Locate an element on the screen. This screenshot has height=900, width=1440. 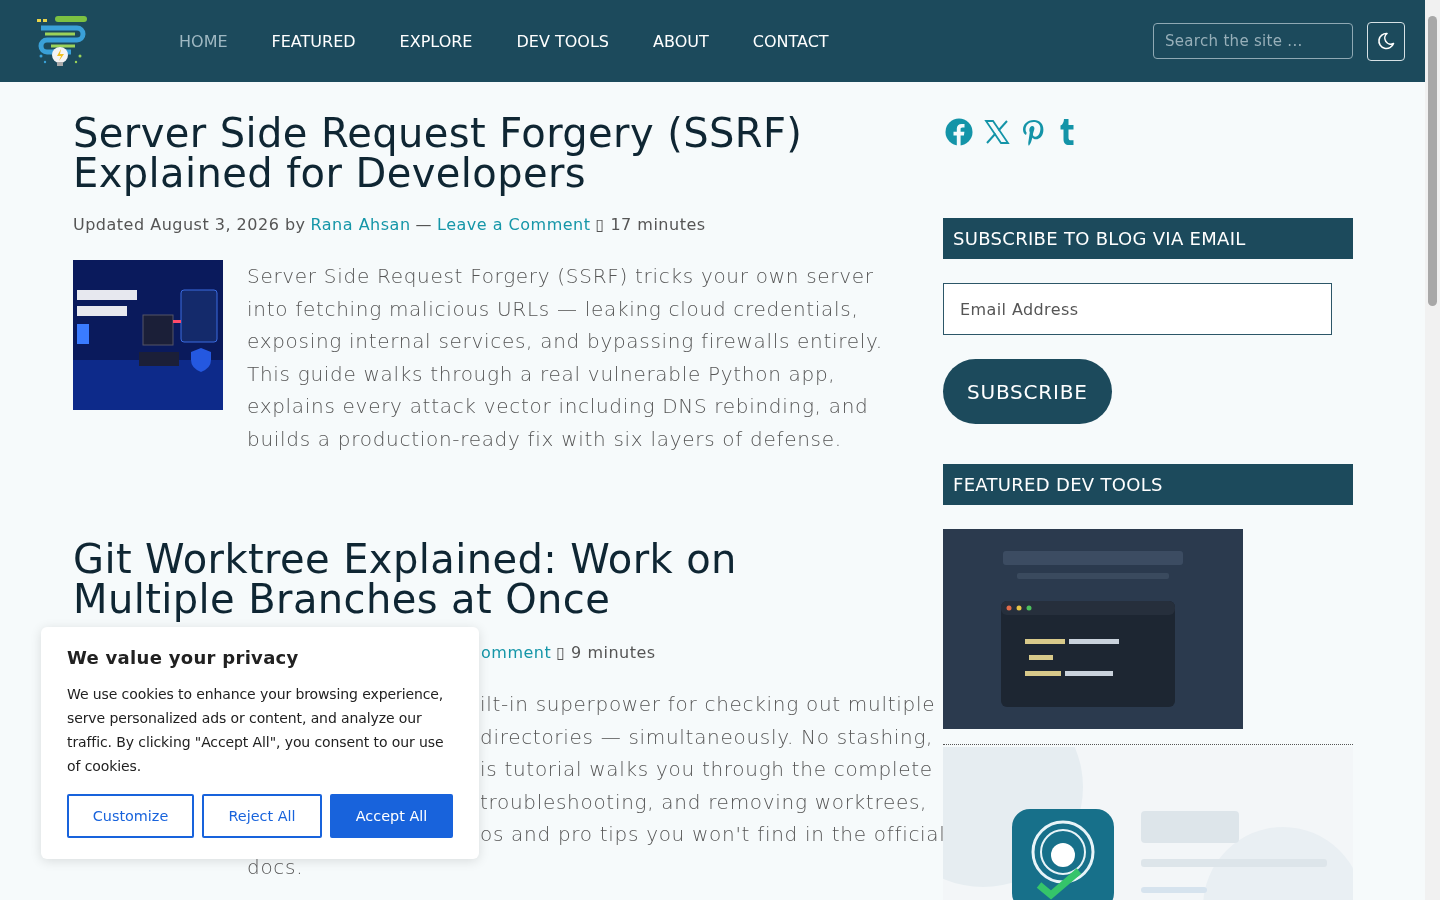
nav-link: EXPLORE is located at coordinates (436, 41).